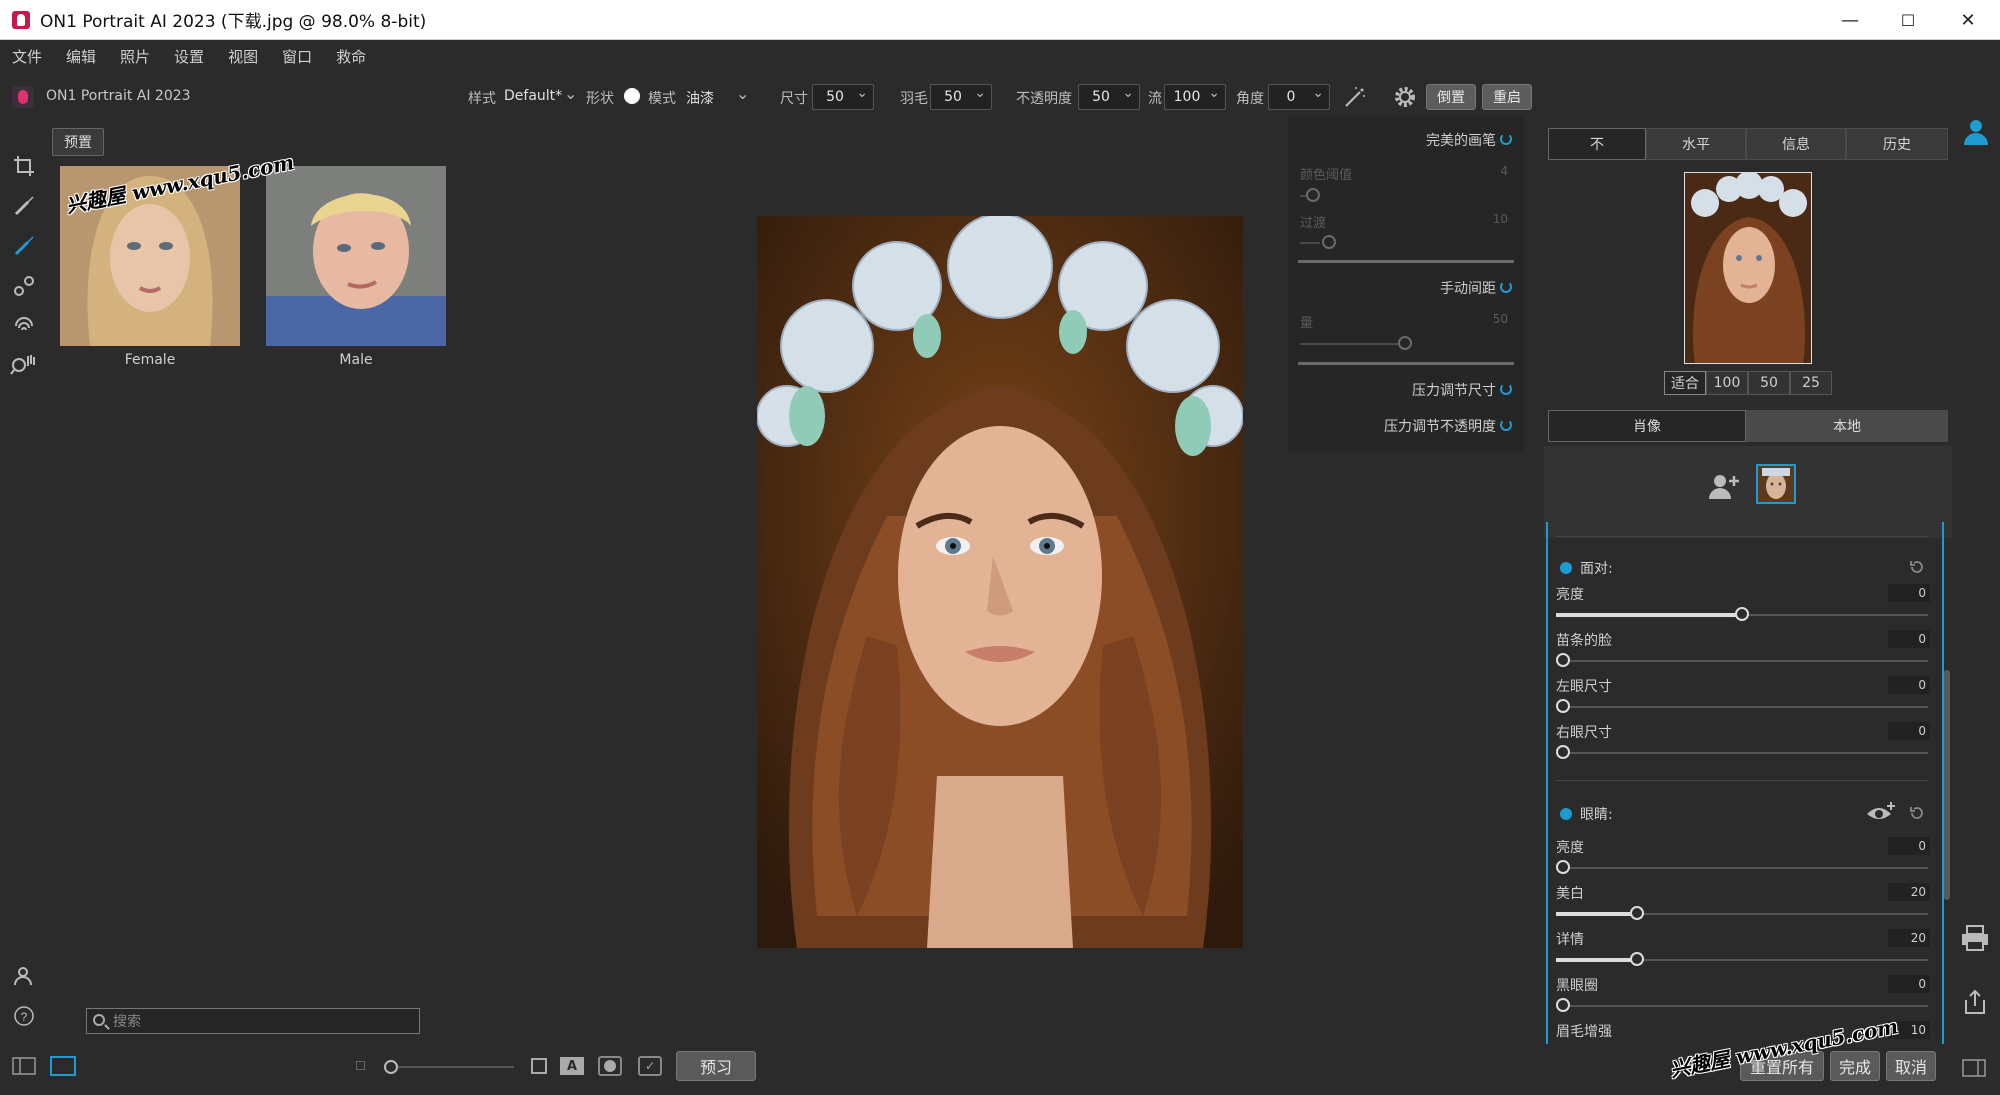  What do you see at coordinates (572, 1066) in the screenshot?
I see `text-overlay-icon: A` at bounding box center [572, 1066].